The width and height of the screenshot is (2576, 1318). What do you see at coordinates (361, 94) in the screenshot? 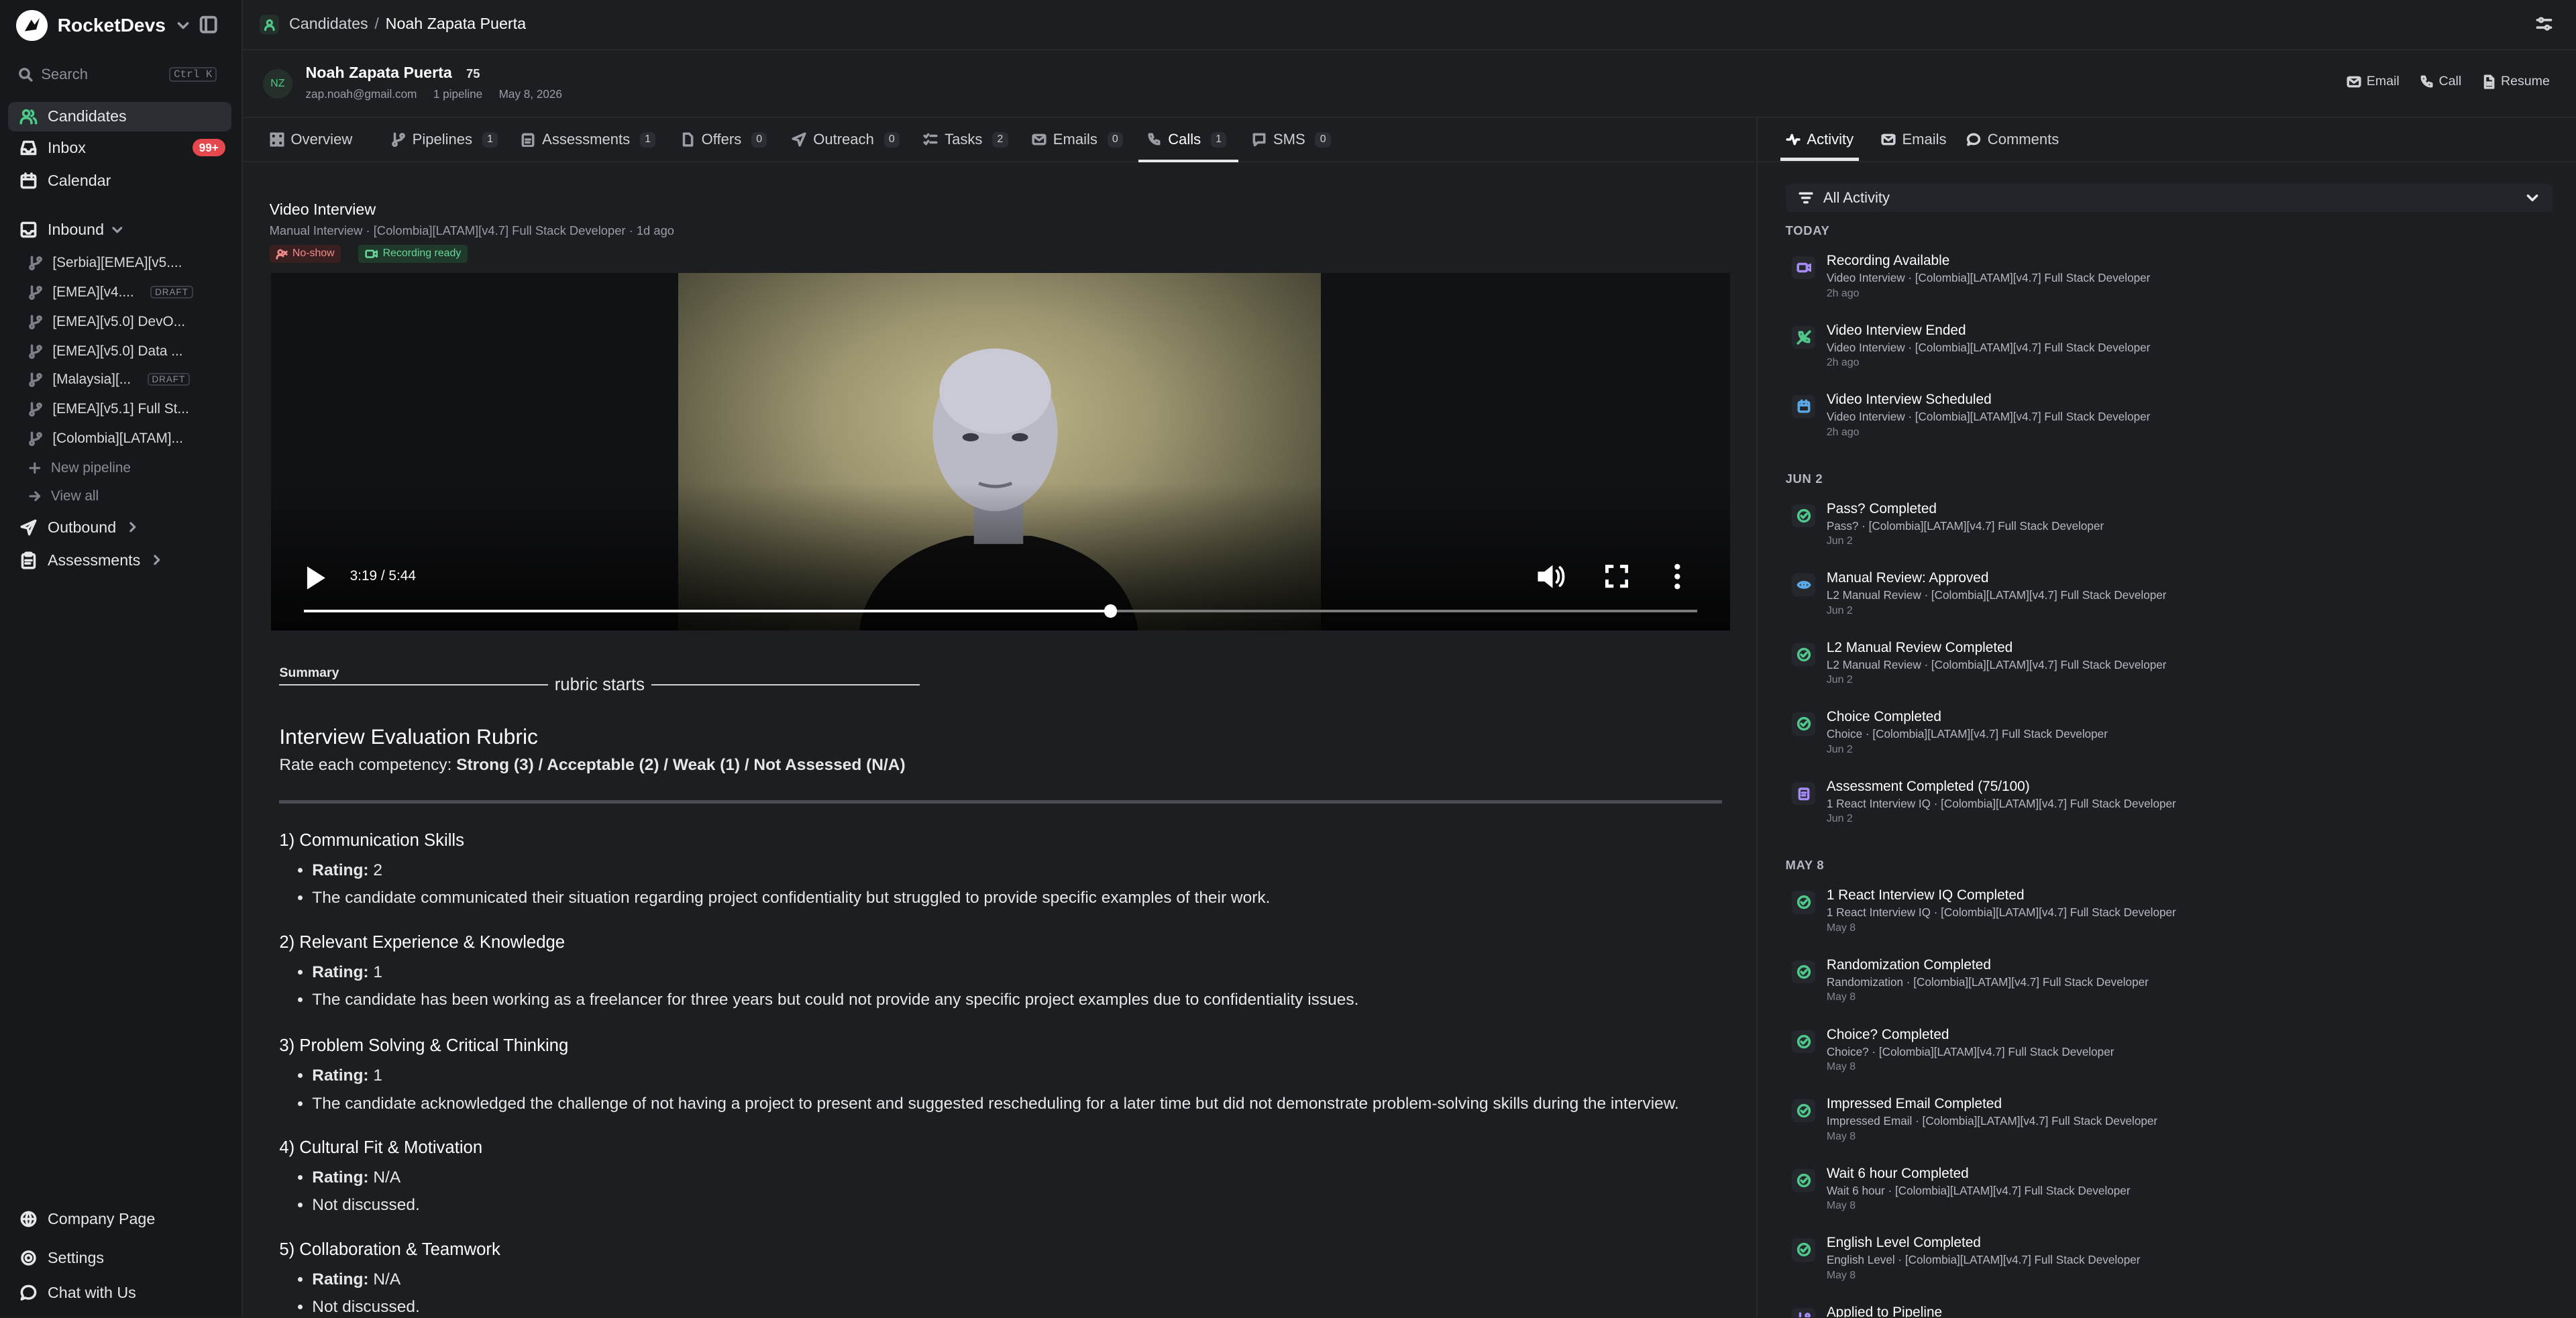
I see `candidate-email: zap.noah@gmail.com` at bounding box center [361, 94].